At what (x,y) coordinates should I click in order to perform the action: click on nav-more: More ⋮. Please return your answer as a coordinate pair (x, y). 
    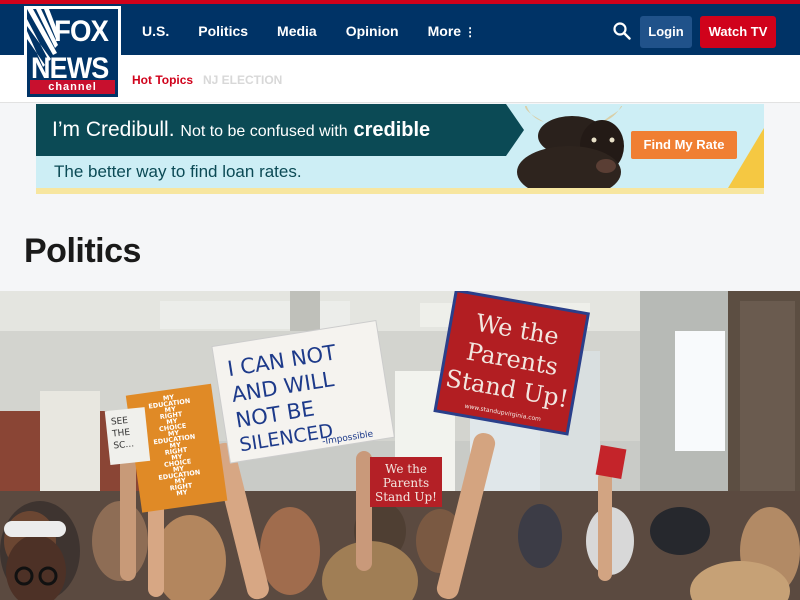
    Looking at the image, I should click on (452, 31).